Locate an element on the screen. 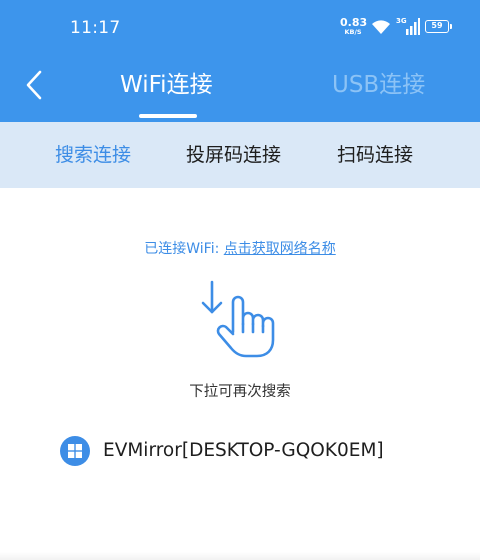 This screenshot has width=480, height=560. connection-method-tabs: 搜索连接 投屏码连接 扫码连接 is located at coordinates (240, 155).